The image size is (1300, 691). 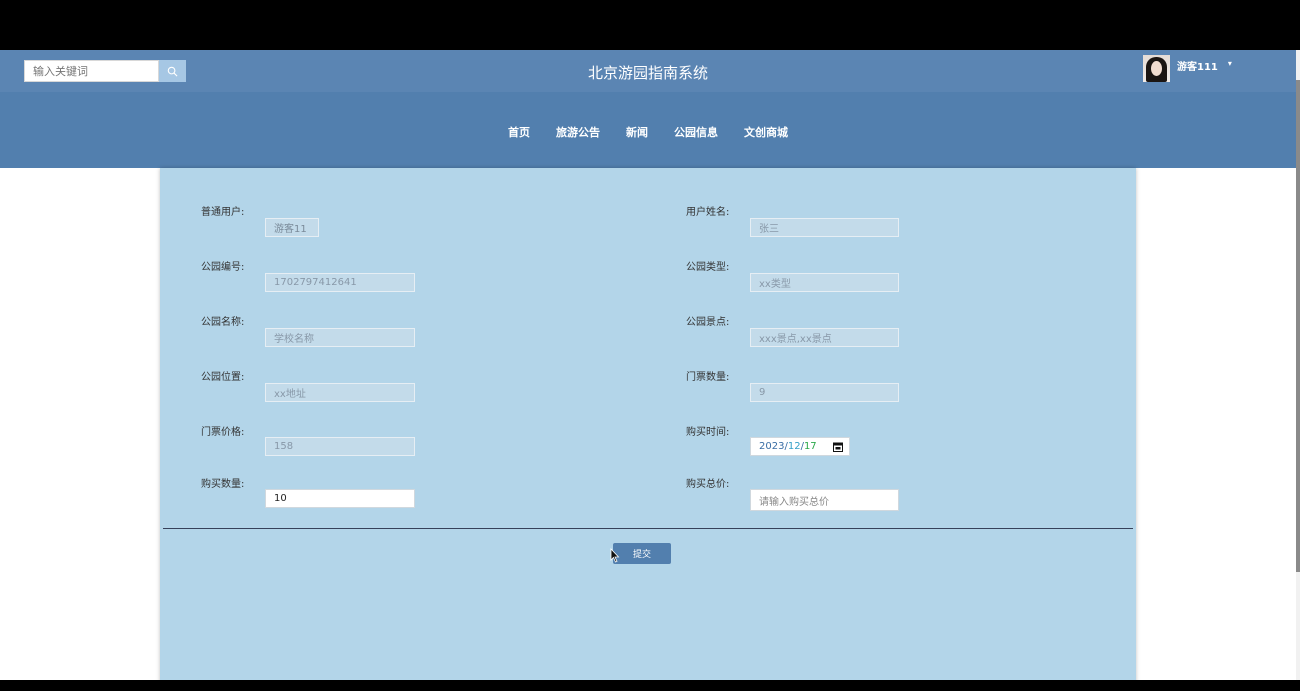 I want to click on buy-qty-field: 10, so click(x=340, y=498).